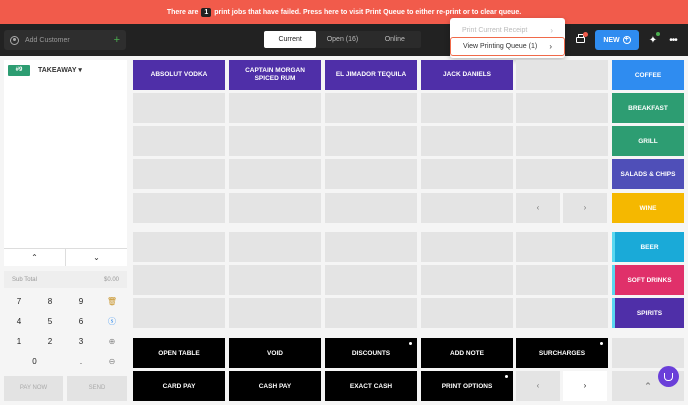  I want to click on product-absolut-vodka: ABSOLUT VODKA, so click(179, 75).